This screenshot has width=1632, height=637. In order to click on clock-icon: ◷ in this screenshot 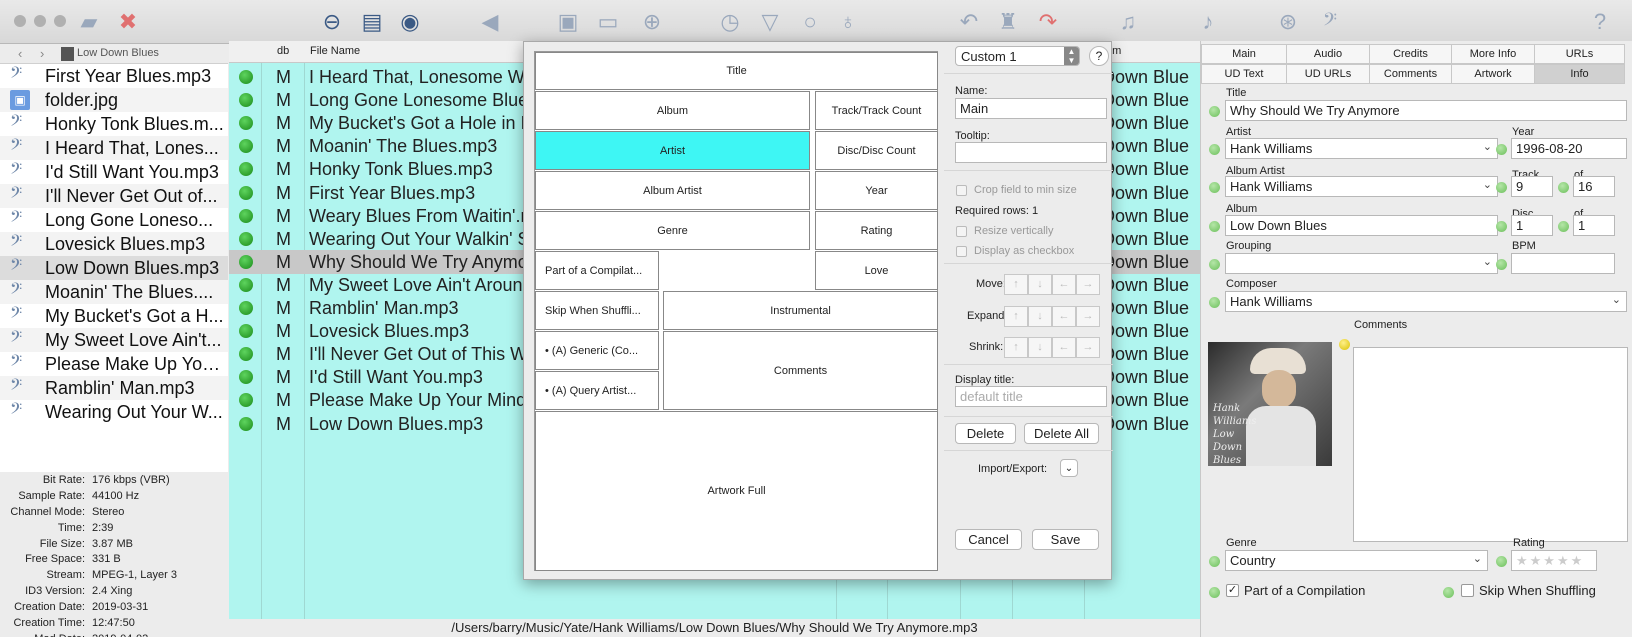, I will do `click(730, 22)`.